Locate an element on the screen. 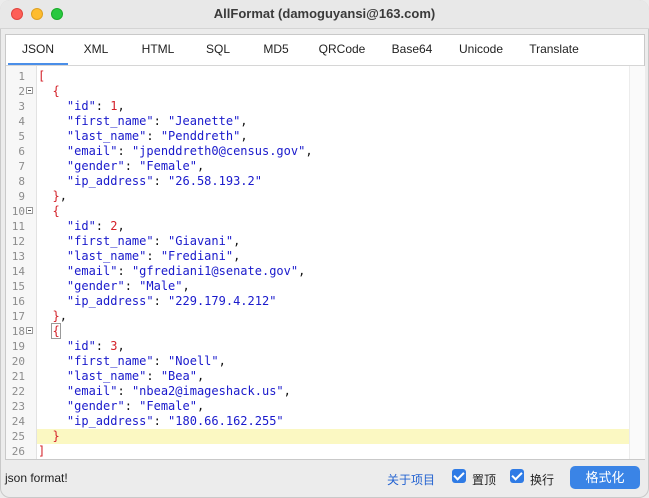  token-str: "229.179.4.212" is located at coordinates (222, 301).